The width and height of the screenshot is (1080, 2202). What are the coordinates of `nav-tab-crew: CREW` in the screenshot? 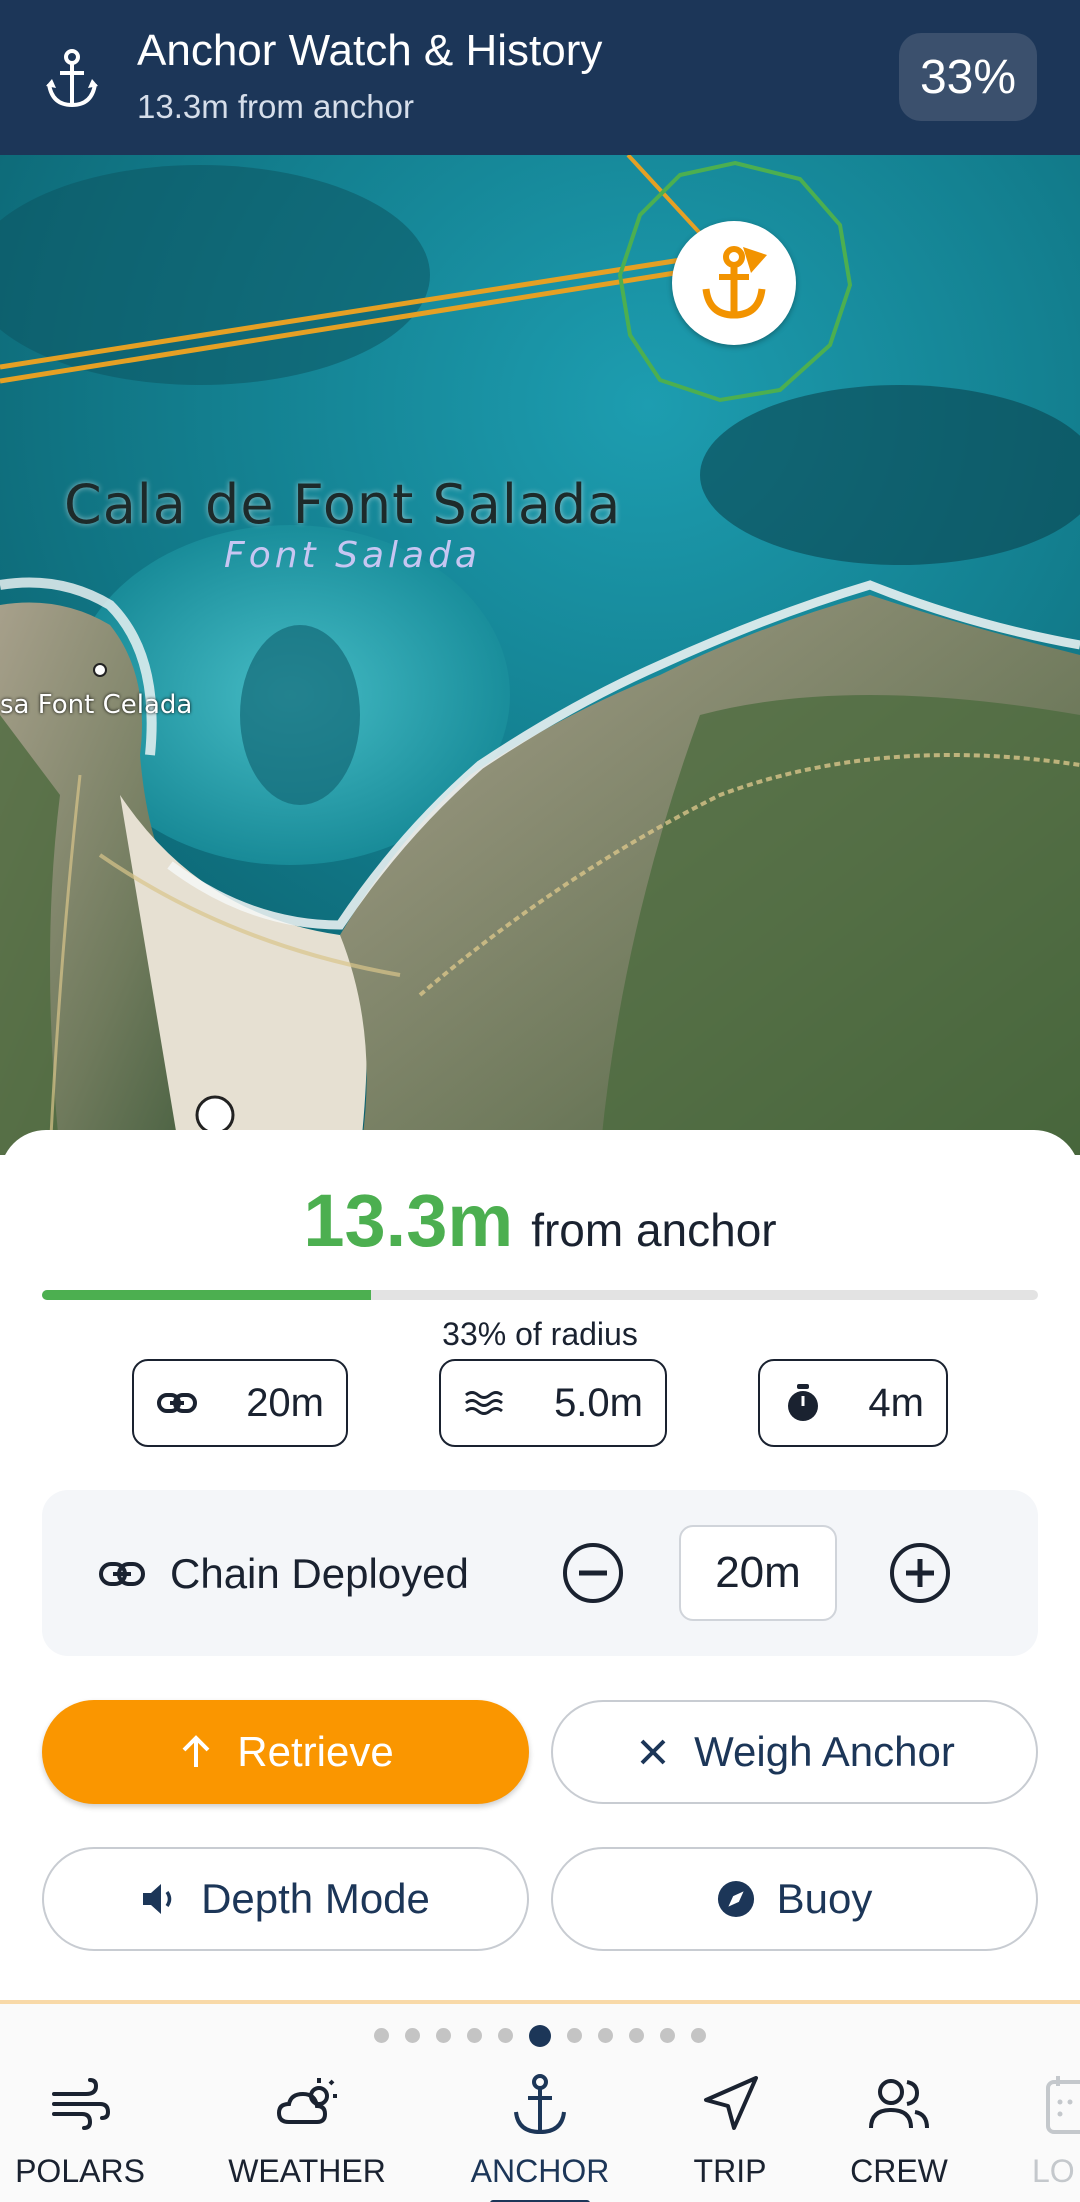 It's located at (899, 2137).